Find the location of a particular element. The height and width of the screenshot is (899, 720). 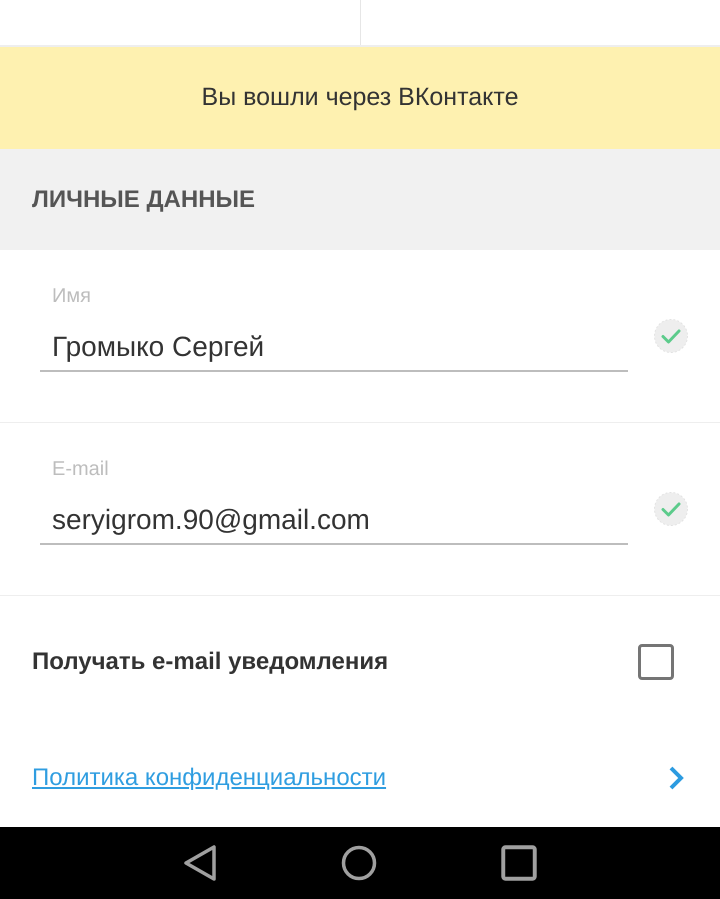

back-icon is located at coordinates (200, 863).